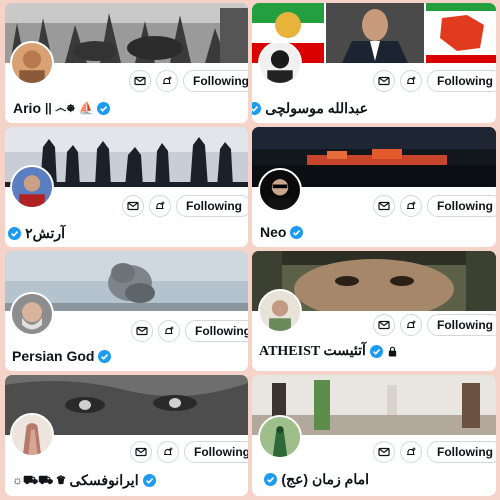  Describe the element at coordinates (104, 480) in the screenshot. I see `display-name: ایرانوفسکی` at that location.